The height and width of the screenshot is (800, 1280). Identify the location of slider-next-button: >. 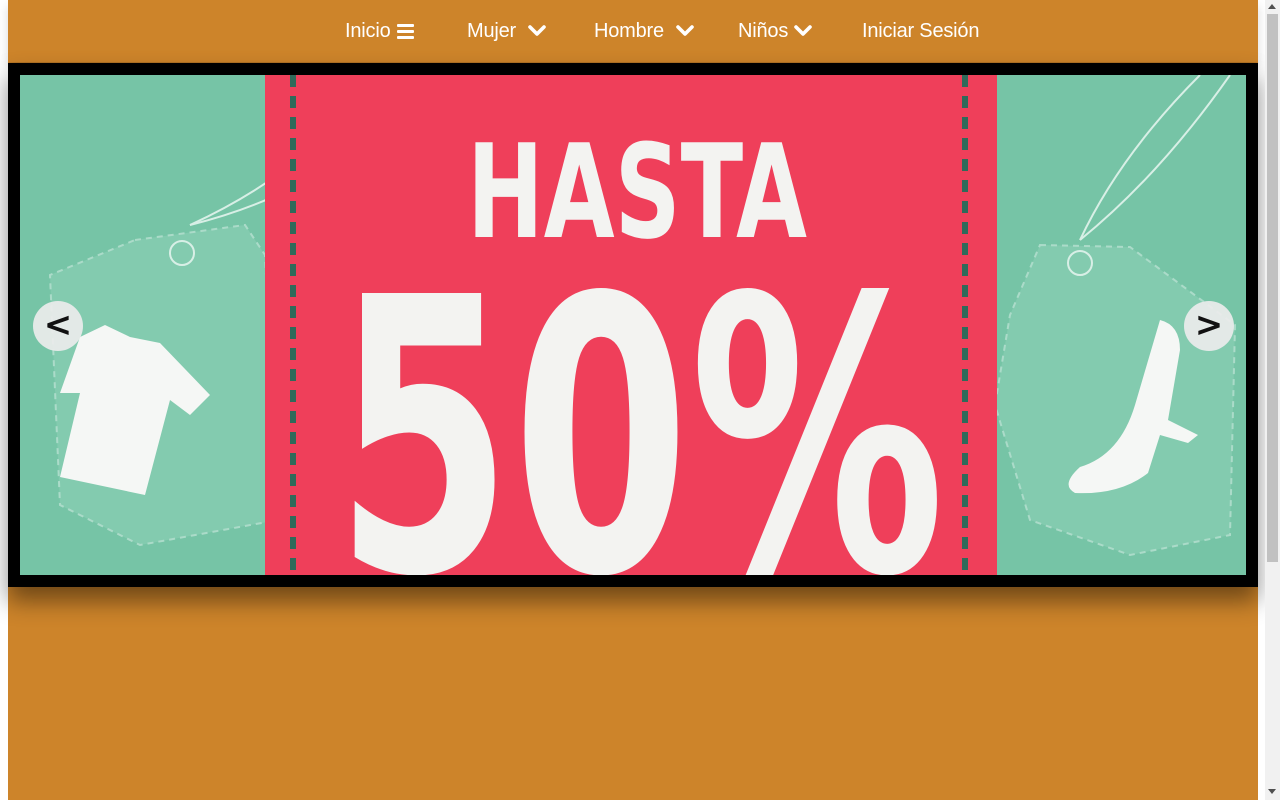
(1209, 326).